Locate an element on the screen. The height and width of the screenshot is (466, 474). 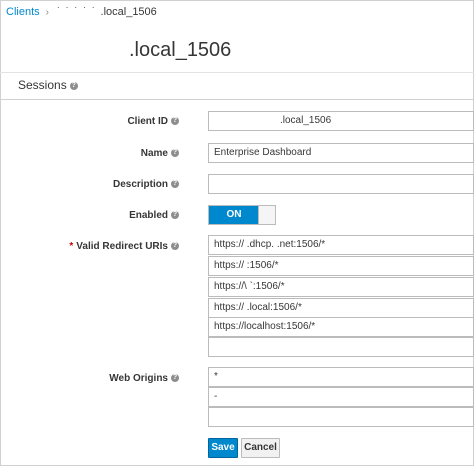
breadcrumb-redacted-text: ˙ ˙ ˙ ˙ ˙ is located at coordinates (76, 12).